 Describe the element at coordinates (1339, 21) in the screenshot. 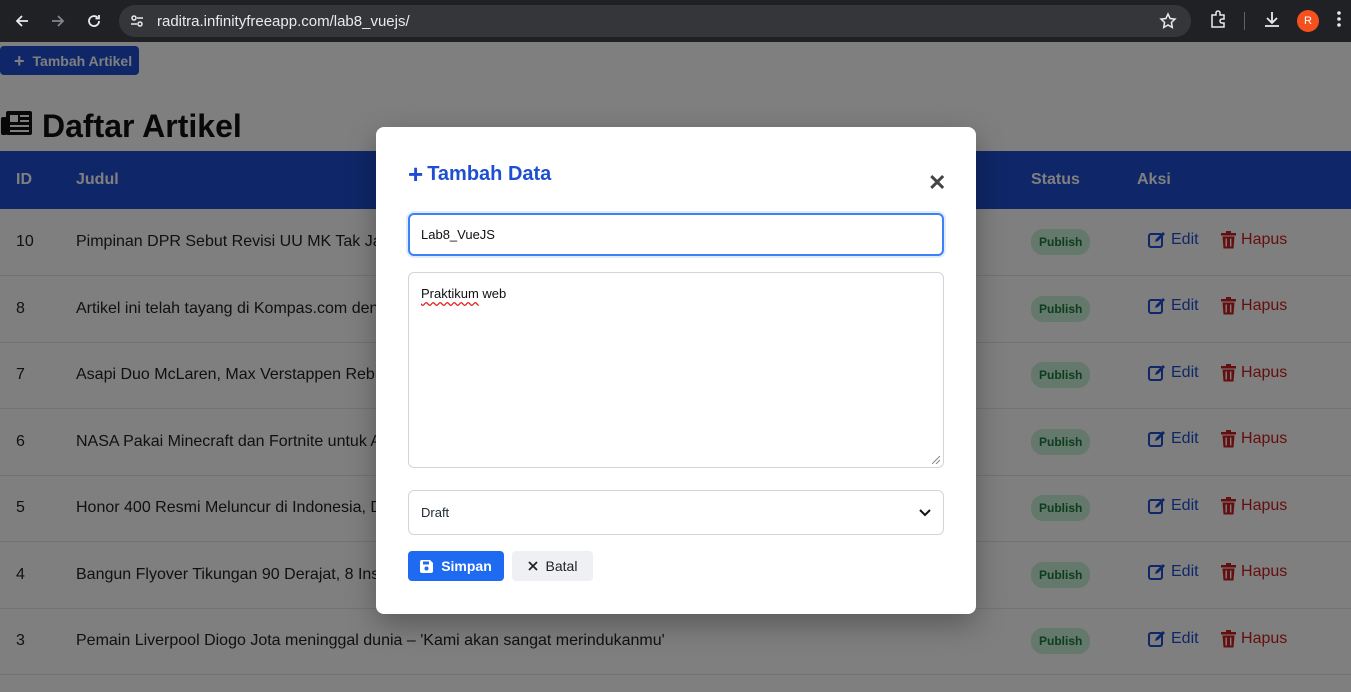

I see `menu-kebab-icon` at that location.